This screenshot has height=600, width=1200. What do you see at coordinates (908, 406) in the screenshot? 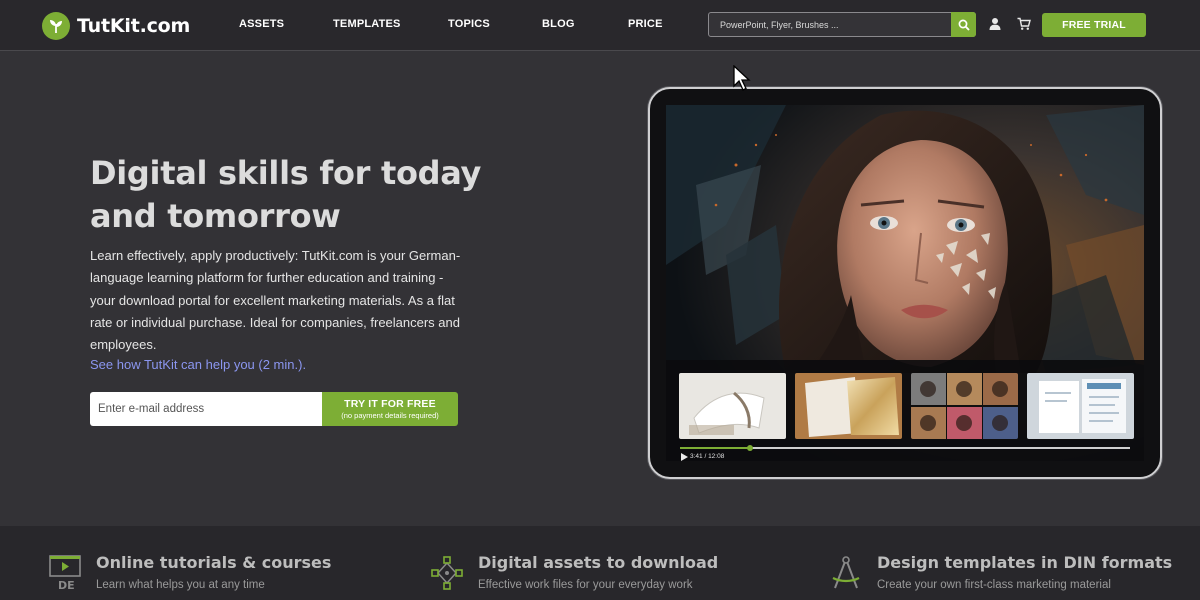
I see `thumbnail-strip` at bounding box center [908, 406].